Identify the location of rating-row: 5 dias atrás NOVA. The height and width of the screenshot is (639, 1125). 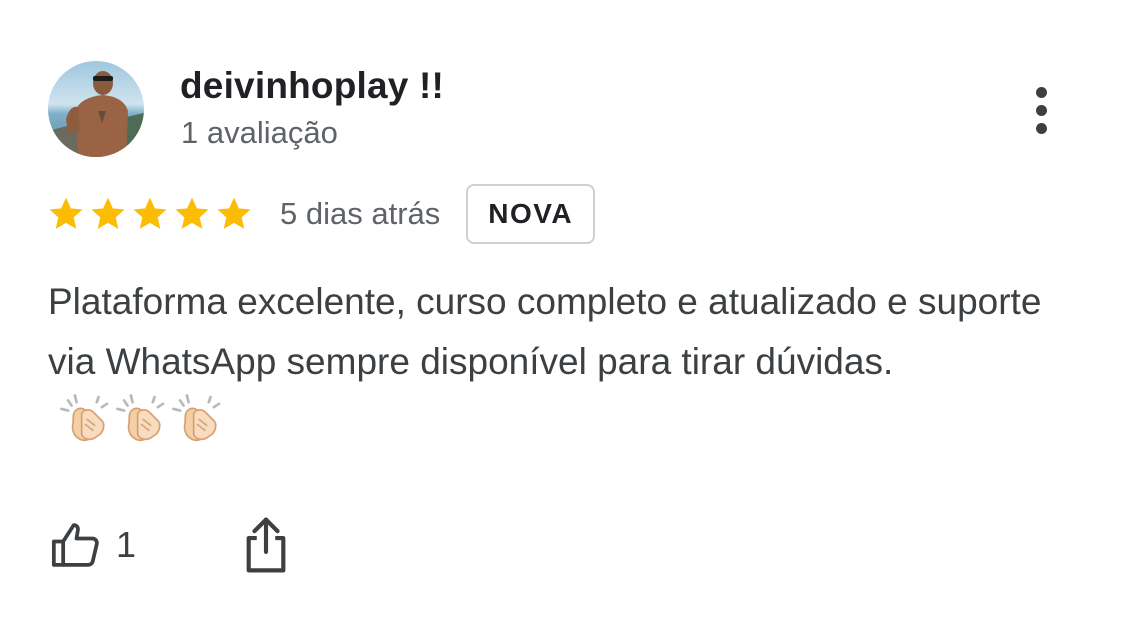
(321, 214).